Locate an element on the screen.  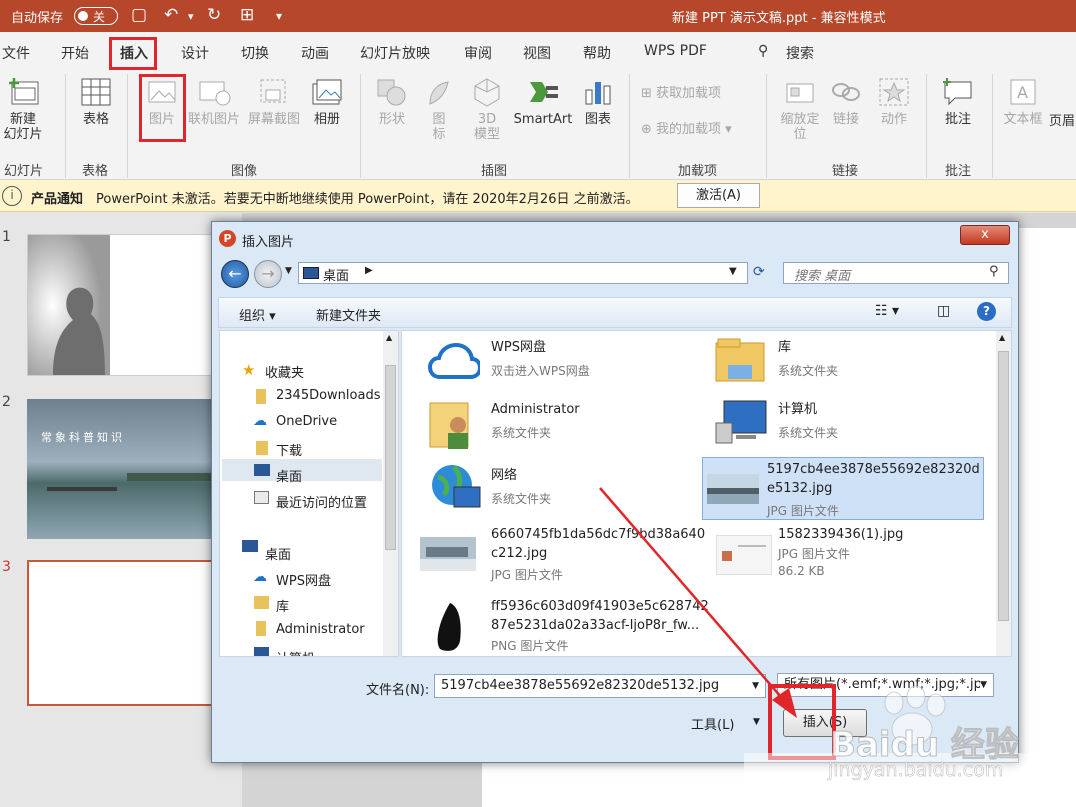
watermark-url: jingyan.baidu.com is located at coordinates (916, 770).